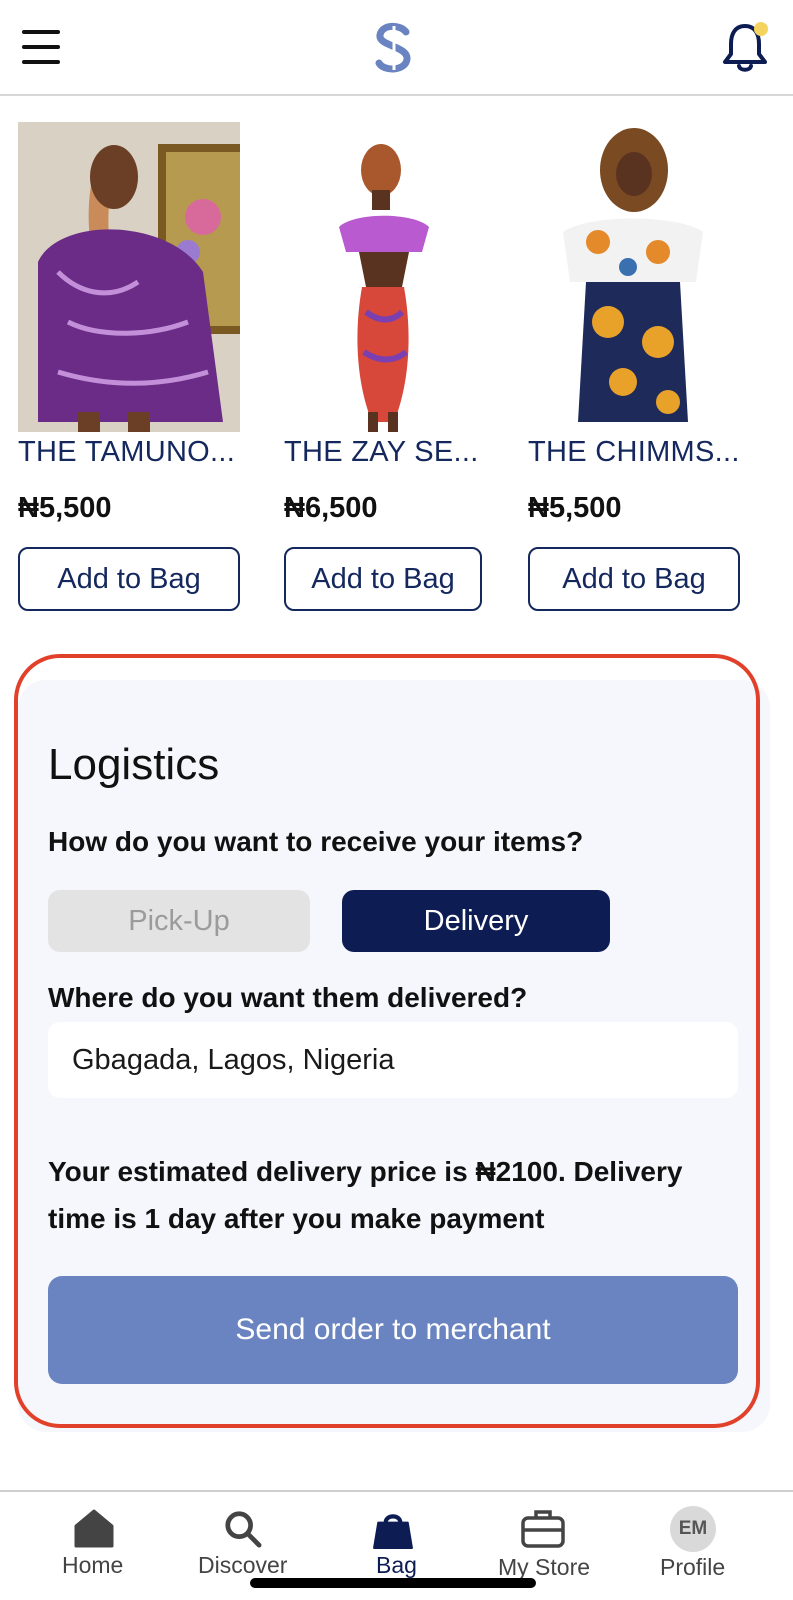 The height and width of the screenshot is (1600, 793). What do you see at coordinates (94, 1528) in the screenshot?
I see `home-icon` at bounding box center [94, 1528].